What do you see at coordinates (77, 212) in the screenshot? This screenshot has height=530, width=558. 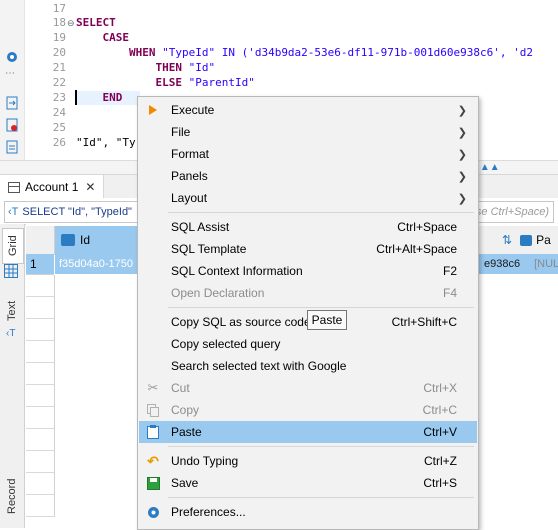 I see `filter-query-text: SELECT "Id", "TypeId"` at bounding box center [77, 212].